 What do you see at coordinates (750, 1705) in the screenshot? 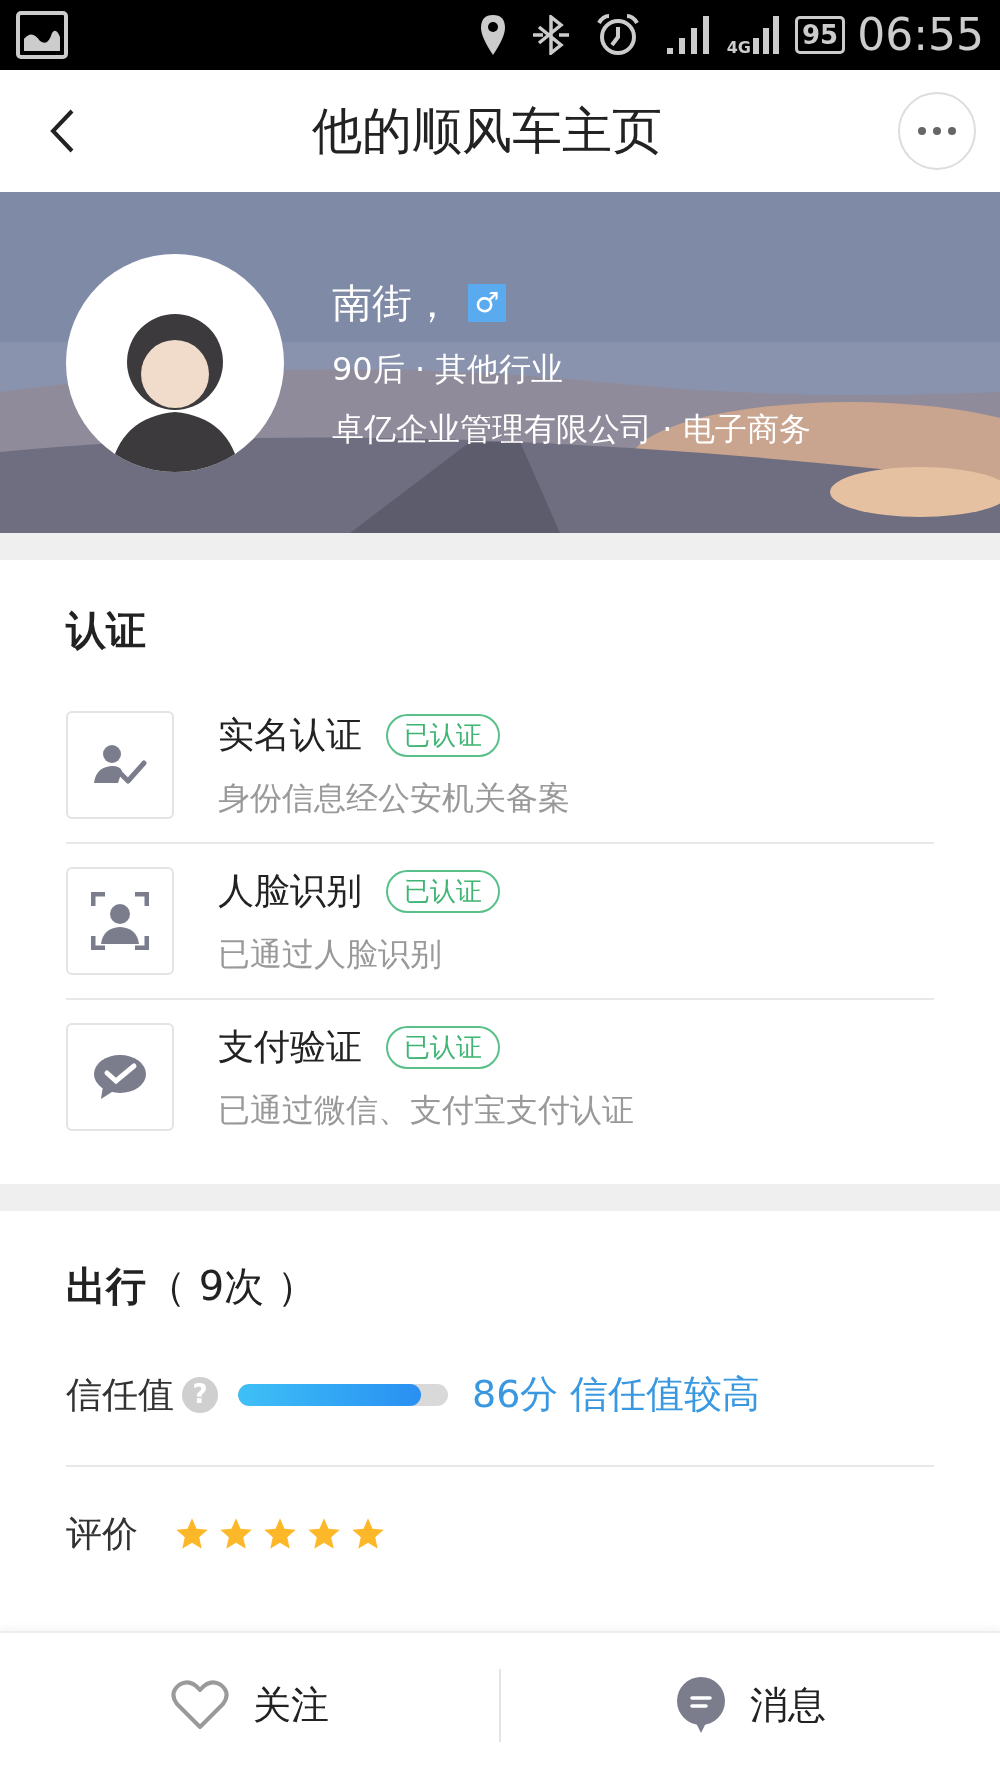
I see `message-button: 消息` at bounding box center [750, 1705].